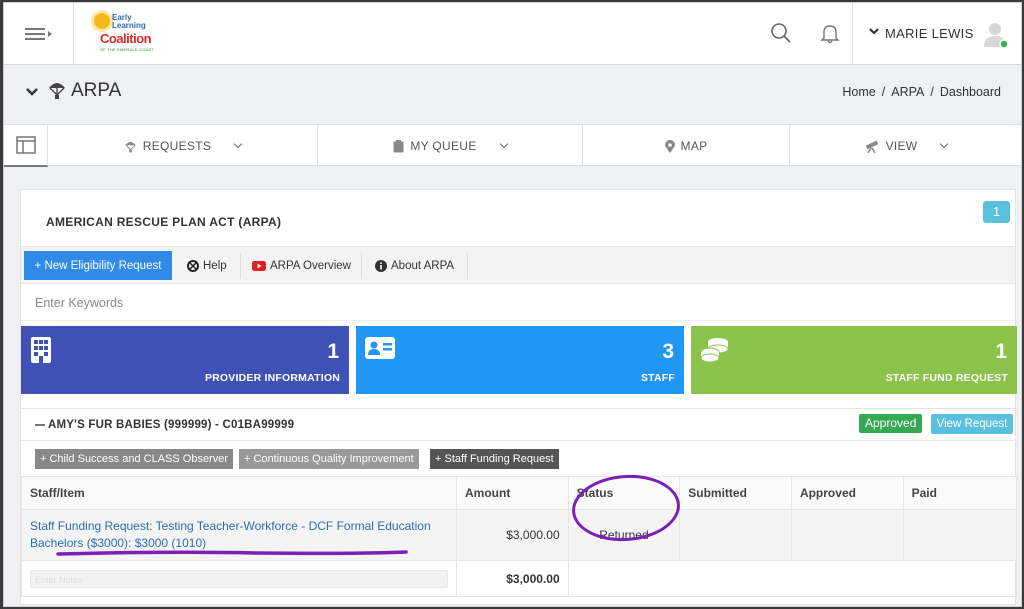 The height and width of the screenshot is (609, 1024). Describe the element at coordinates (381, 265) in the screenshot. I see `info-circle-icon` at that location.